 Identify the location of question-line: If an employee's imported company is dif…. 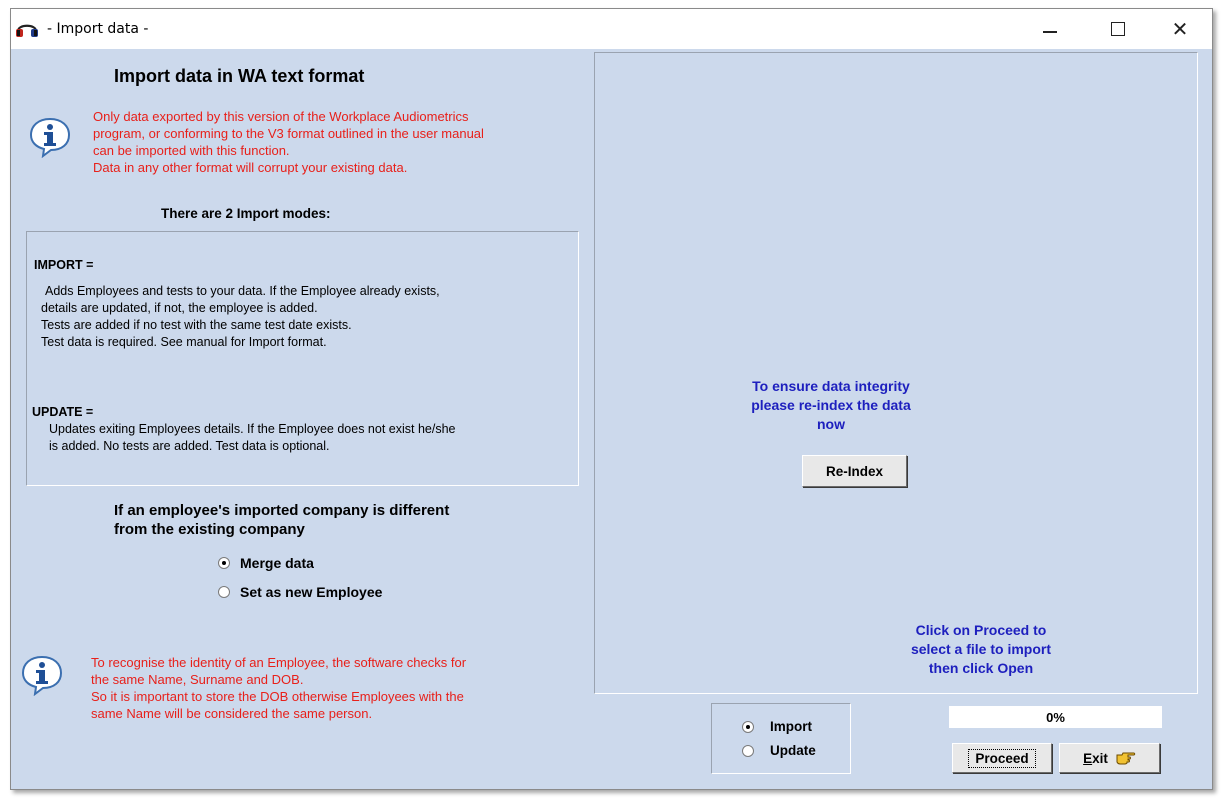
(282, 510).